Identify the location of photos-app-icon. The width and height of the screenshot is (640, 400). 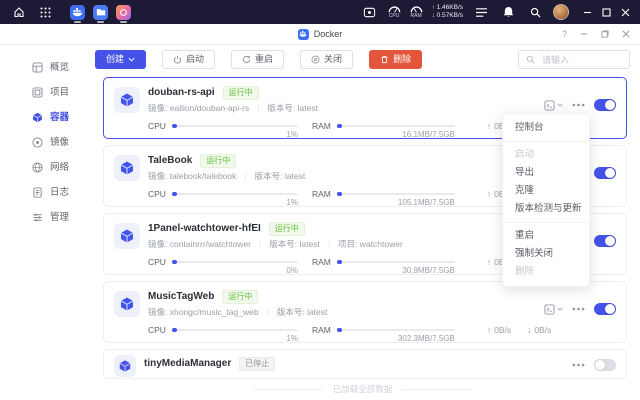
(123, 13).